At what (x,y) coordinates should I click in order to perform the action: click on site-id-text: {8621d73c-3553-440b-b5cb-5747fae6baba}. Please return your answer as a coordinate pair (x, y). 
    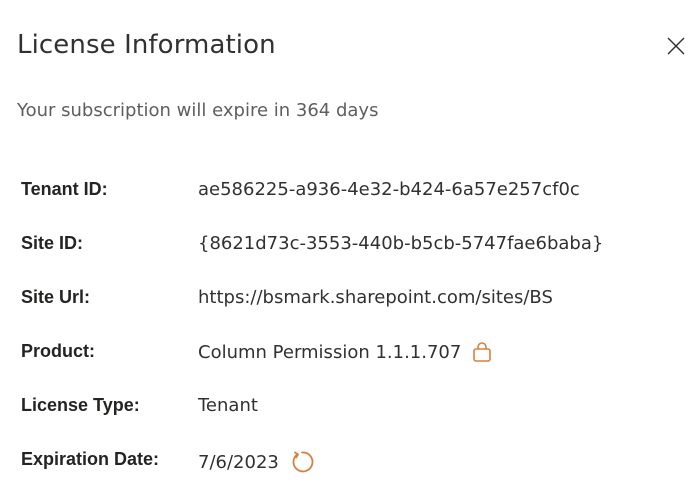
    Looking at the image, I should click on (401, 243).